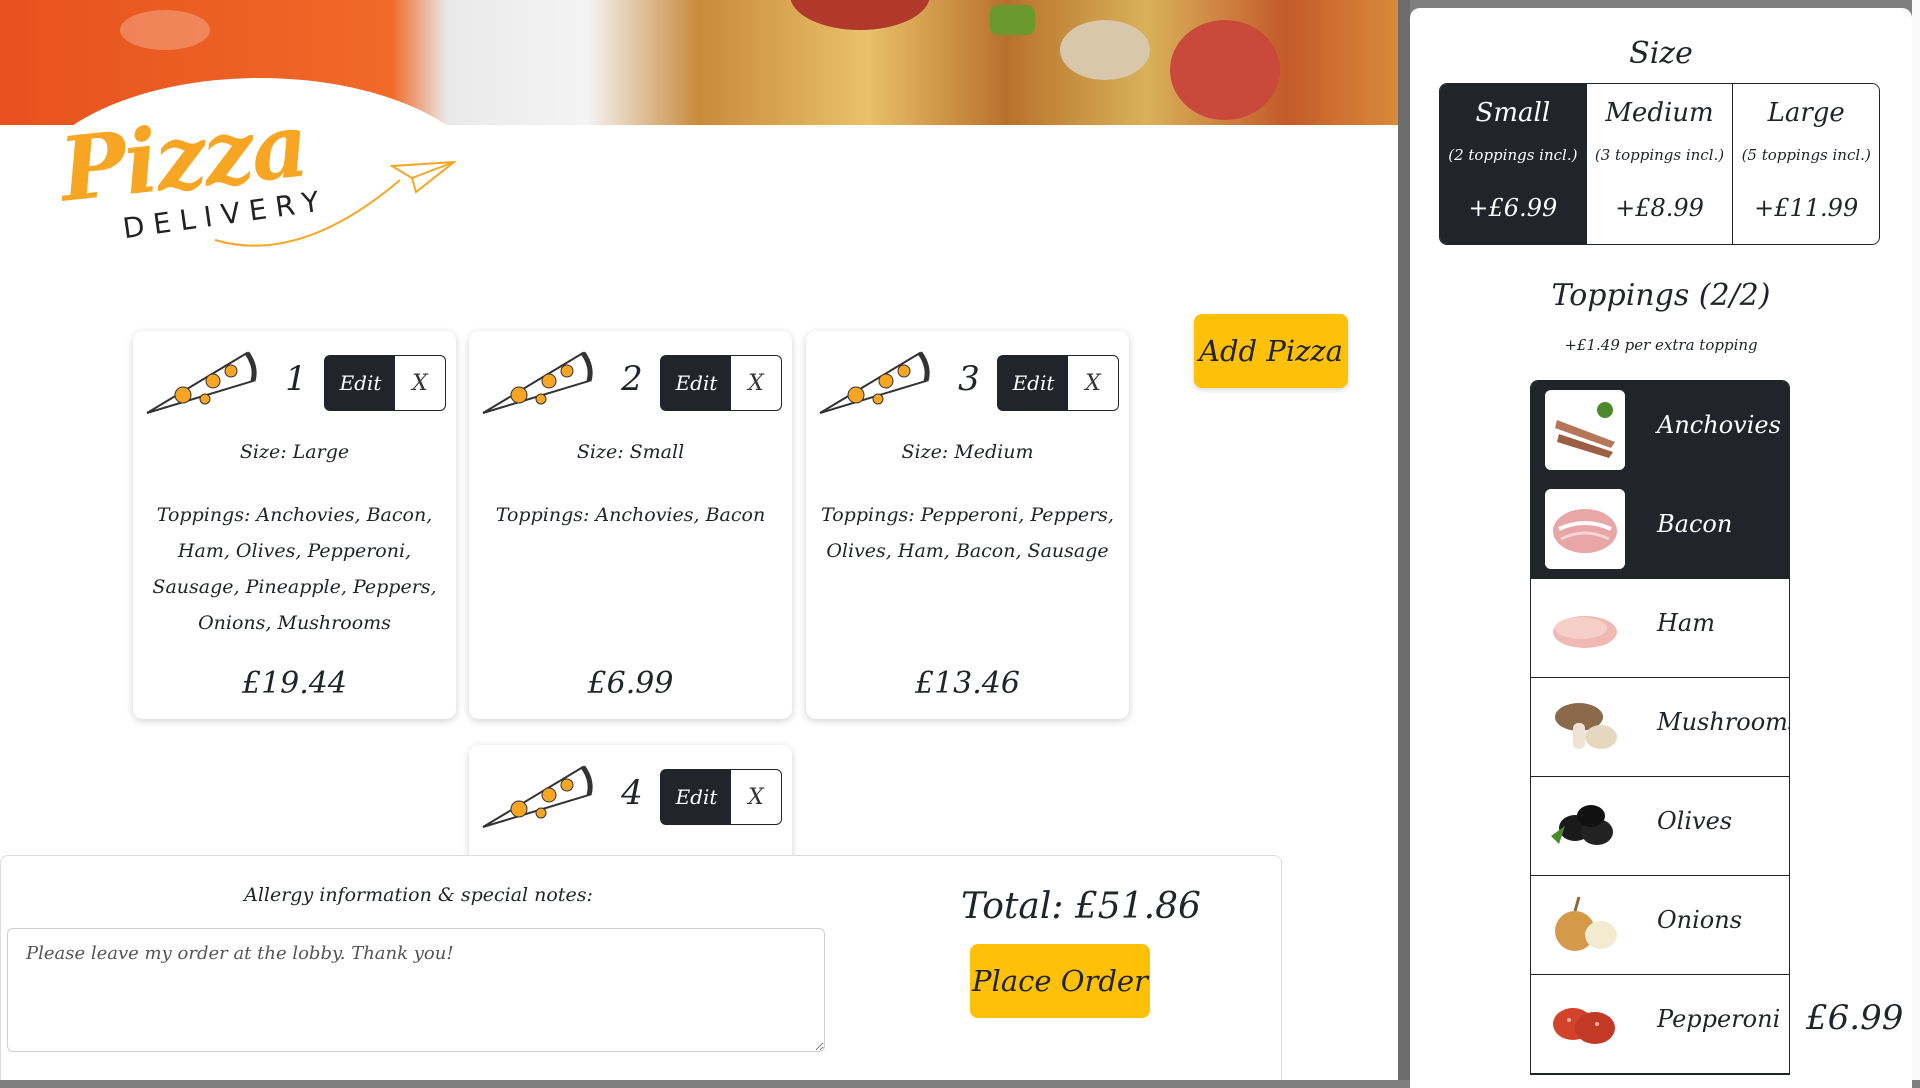 The height and width of the screenshot is (1088, 1920). What do you see at coordinates (630, 683) in the screenshot?
I see `pizza-price: £6.99` at bounding box center [630, 683].